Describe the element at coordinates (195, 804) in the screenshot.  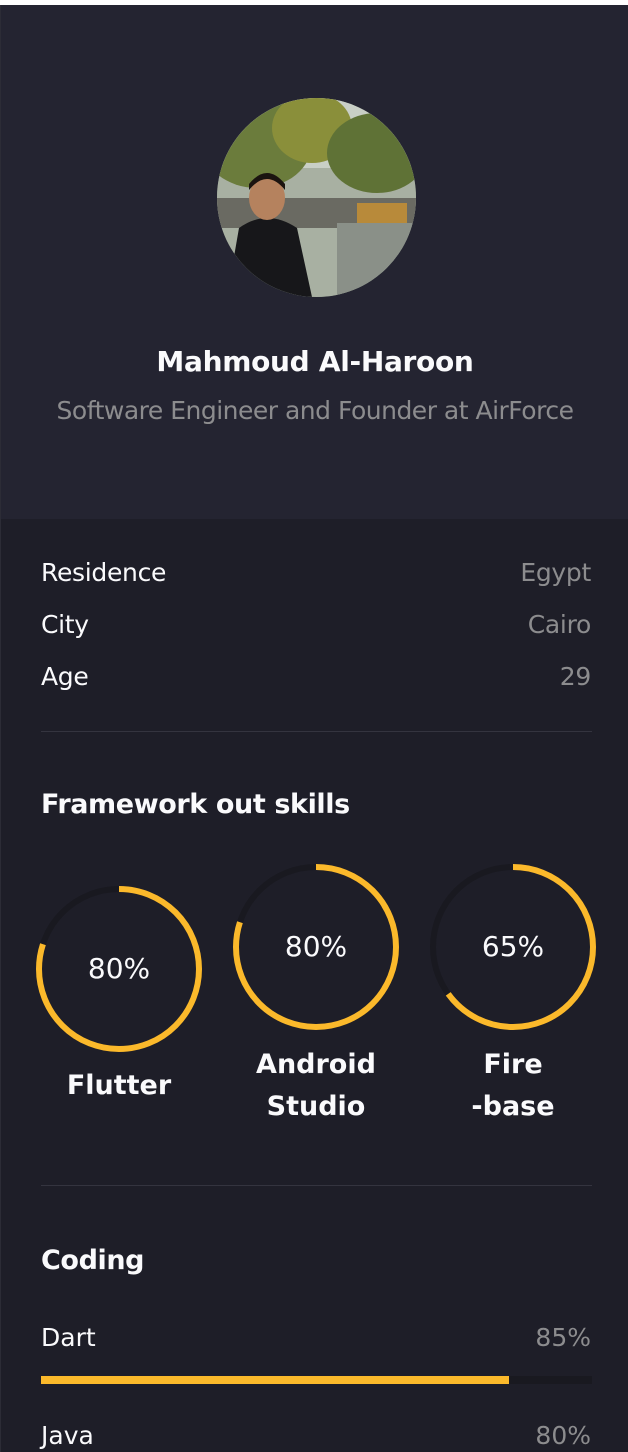
I see `frameworks-title: Framework out skills` at that location.